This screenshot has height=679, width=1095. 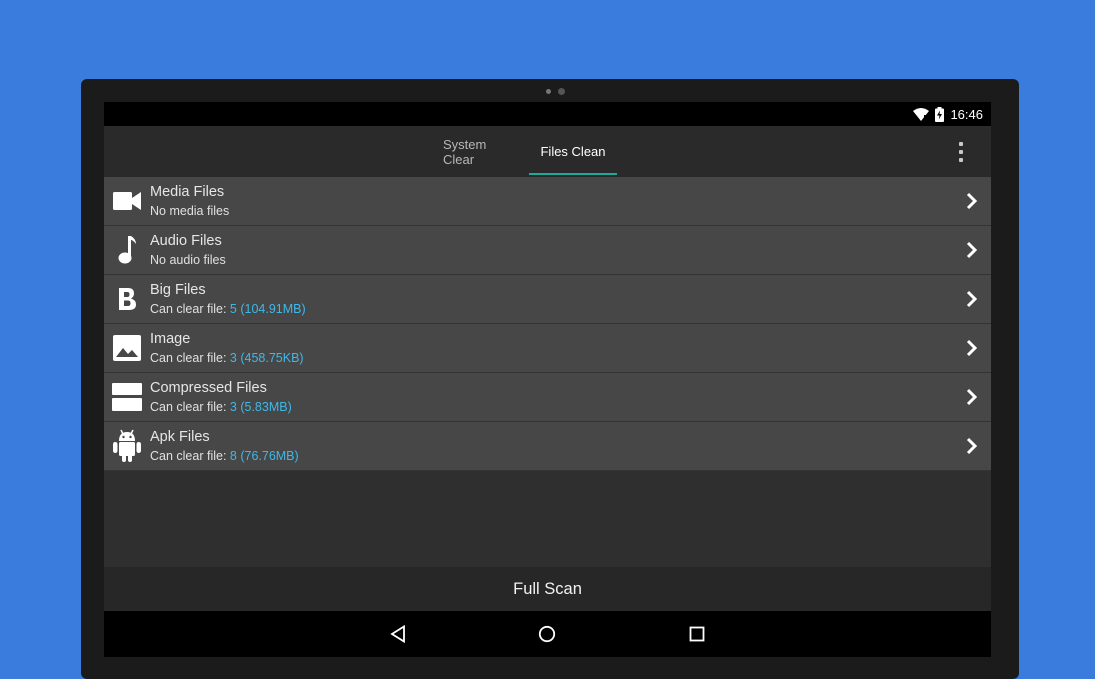 I want to click on item-title: Apk Files, so click(x=180, y=437).